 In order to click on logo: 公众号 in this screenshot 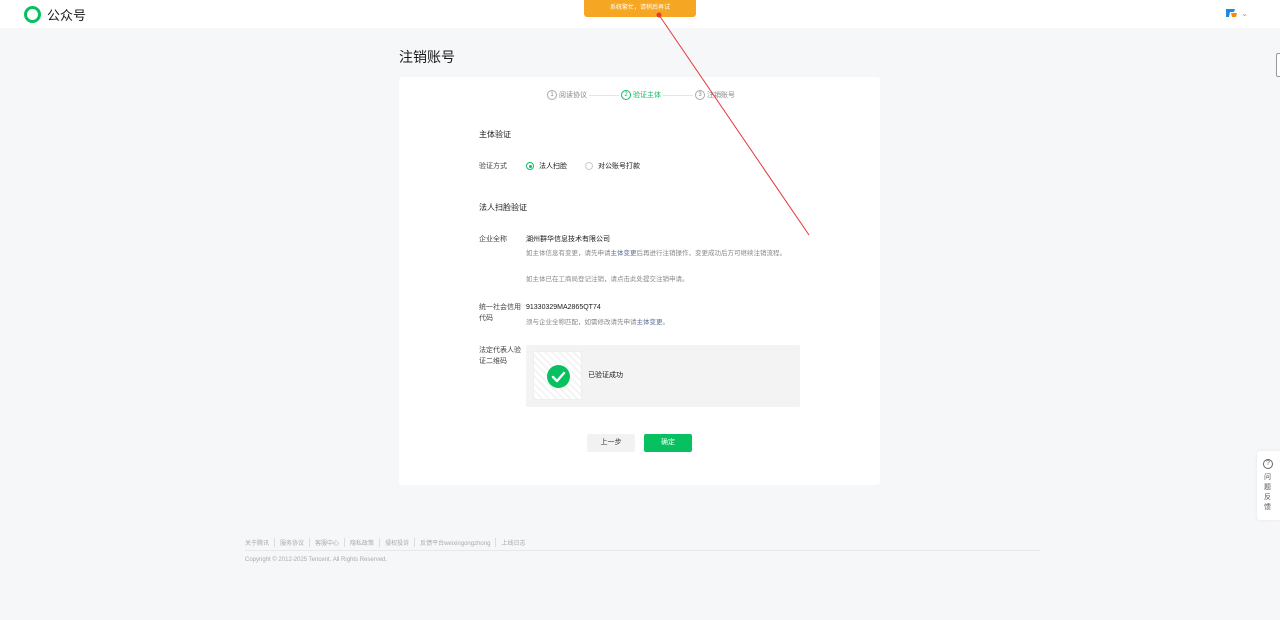, I will do `click(55, 14)`.